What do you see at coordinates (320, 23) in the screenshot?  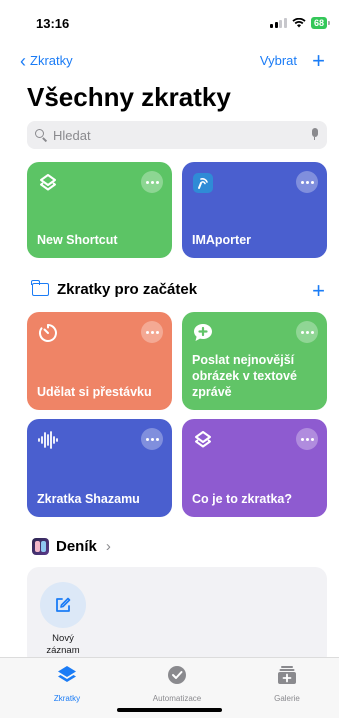 I see `battery-indicator: 68` at bounding box center [320, 23].